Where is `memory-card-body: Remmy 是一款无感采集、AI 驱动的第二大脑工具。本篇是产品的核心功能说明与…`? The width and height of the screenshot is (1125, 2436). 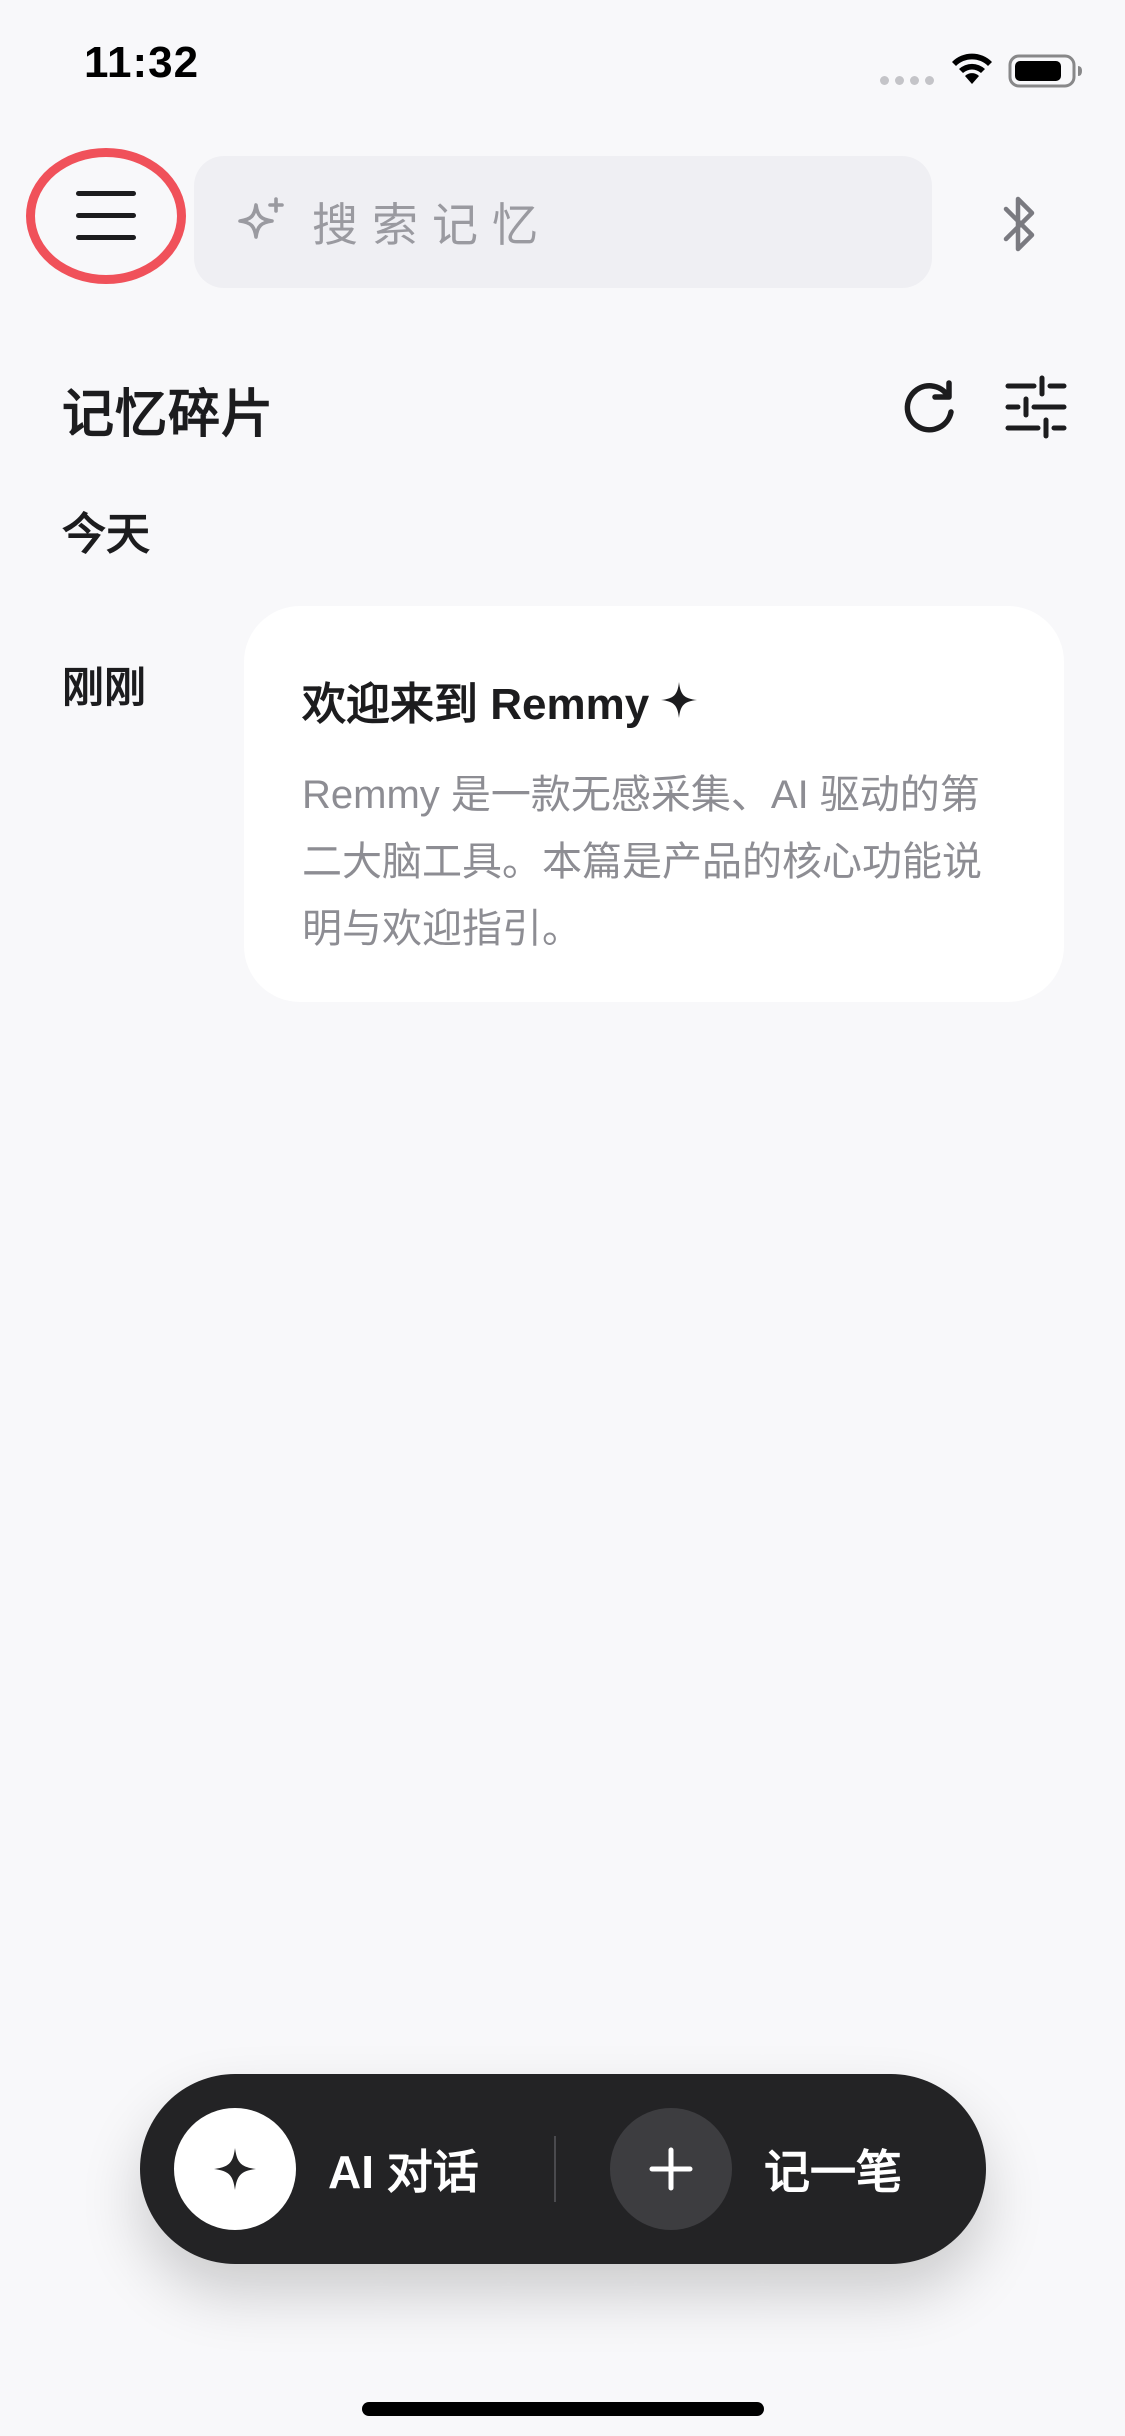 memory-card-body: Remmy 是一款无感采集、AI 驱动的第二大脑工具。本篇是产品的核心功能说明与… is located at coordinates (642, 862).